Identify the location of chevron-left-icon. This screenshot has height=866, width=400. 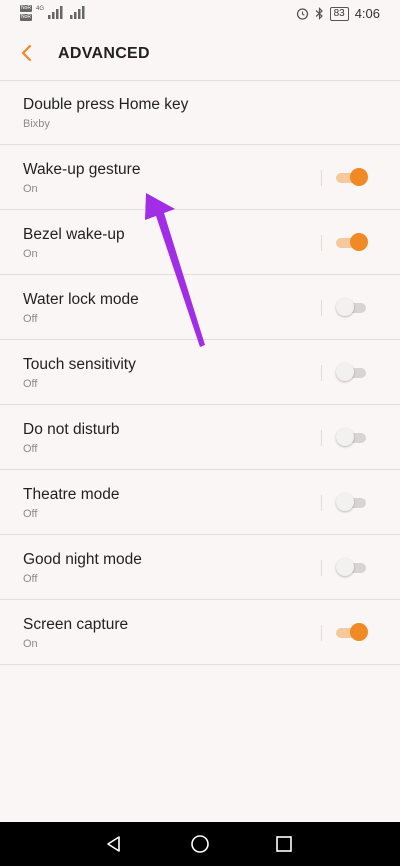
(26, 53).